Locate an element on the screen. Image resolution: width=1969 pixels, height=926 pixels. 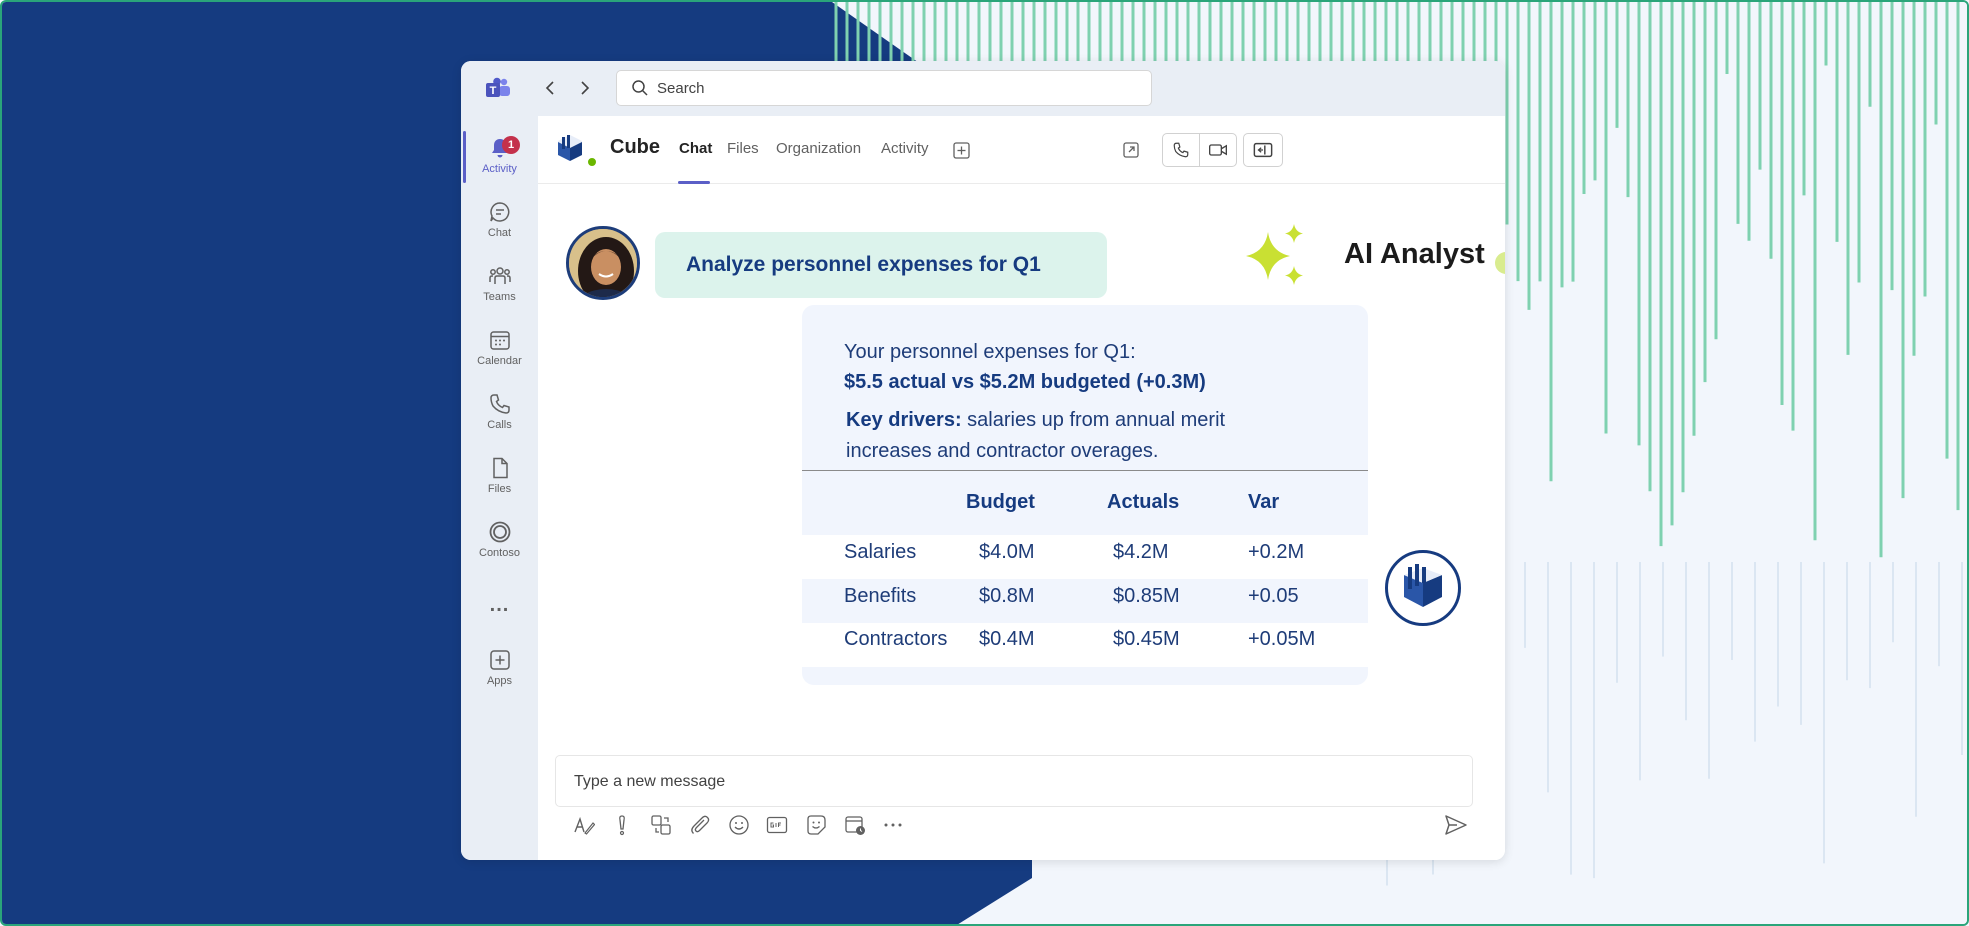
attach-button is located at coordinates (700, 825).